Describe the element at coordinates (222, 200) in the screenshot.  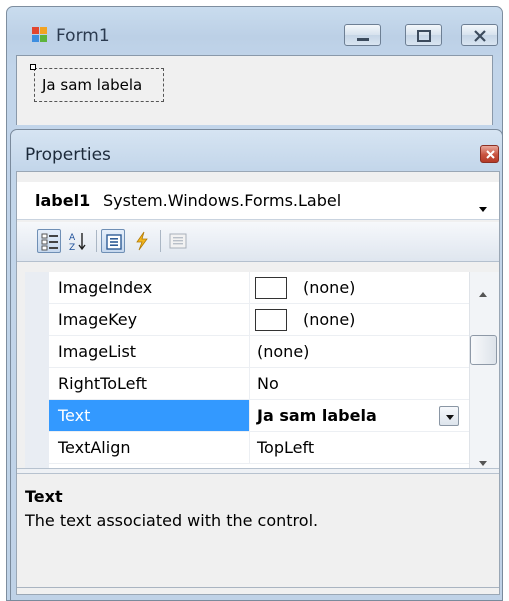
I see `object-type: System.Windows.Forms.Label` at that location.